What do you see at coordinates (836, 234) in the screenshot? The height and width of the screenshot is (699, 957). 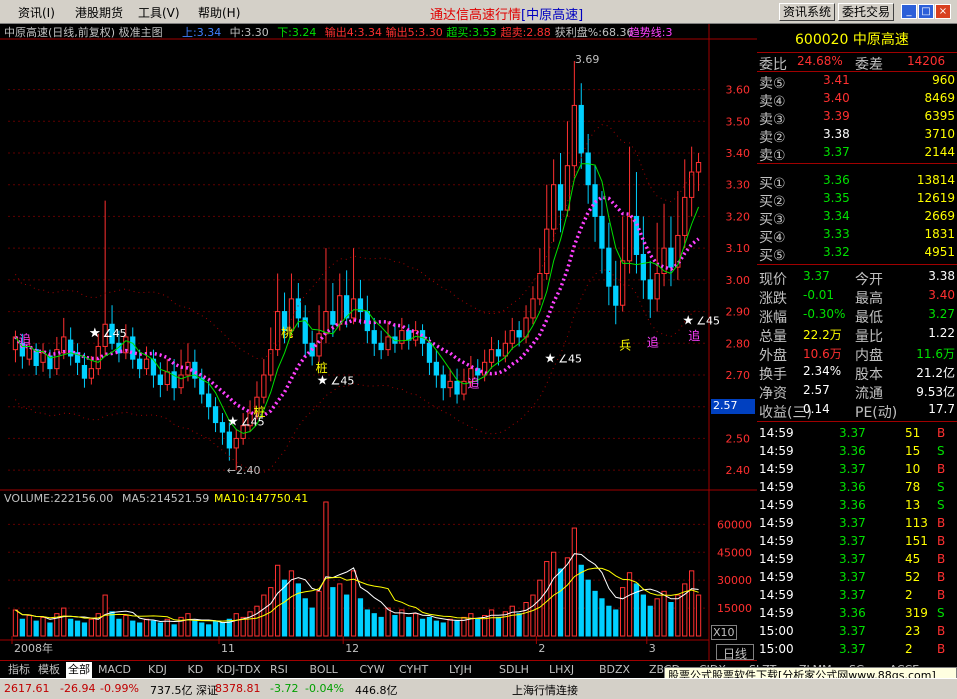 I see `bid-price: 3.33` at bounding box center [836, 234].